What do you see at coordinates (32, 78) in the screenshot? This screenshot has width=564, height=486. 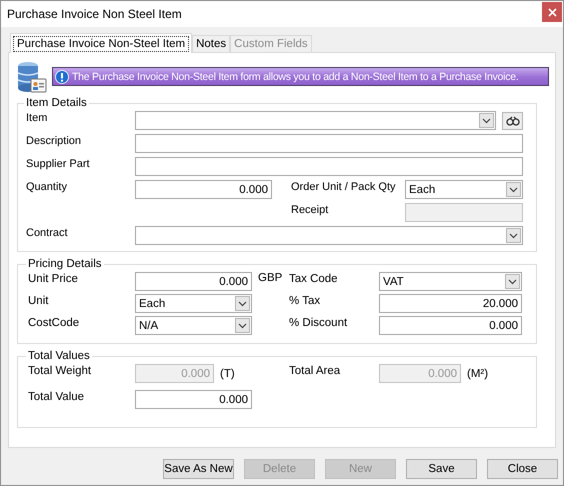 I see `database-icon` at bounding box center [32, 78].